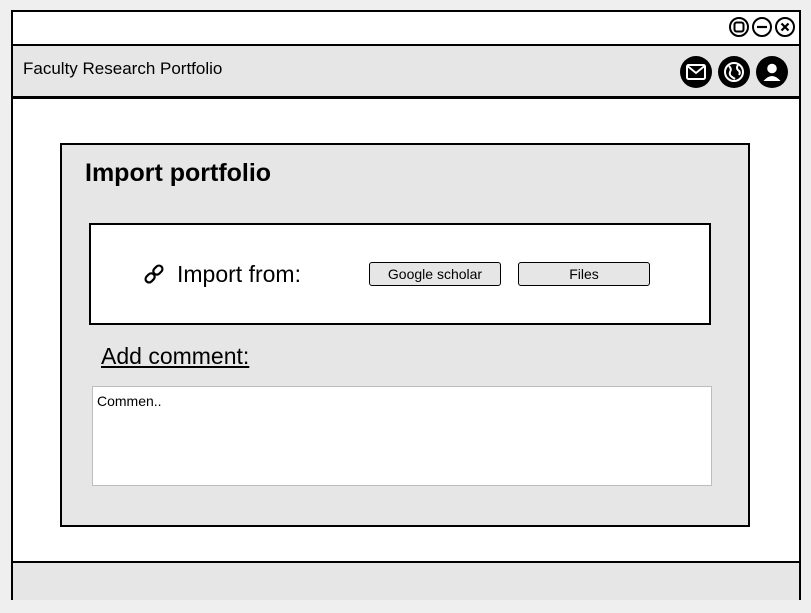 Image resolution: width=811 pixels, height=613 pixels. I want to click on minimize-icon, so click(762, 27).